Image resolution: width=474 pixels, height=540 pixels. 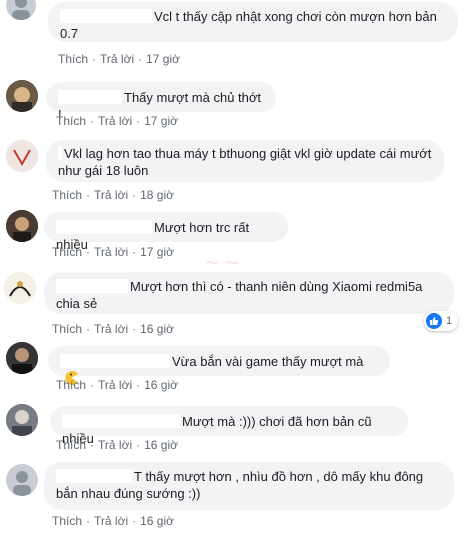 I want to click on thumbs-up-icon, so click(x=434, y=321).